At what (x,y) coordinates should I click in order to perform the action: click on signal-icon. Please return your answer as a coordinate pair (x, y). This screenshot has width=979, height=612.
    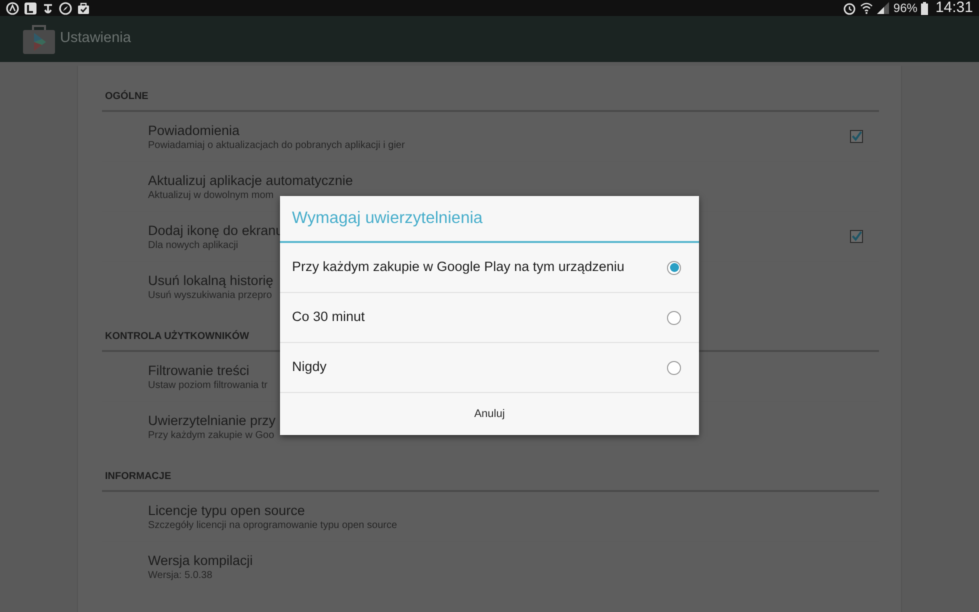
    Looking at the image, I should click on (883, 8).